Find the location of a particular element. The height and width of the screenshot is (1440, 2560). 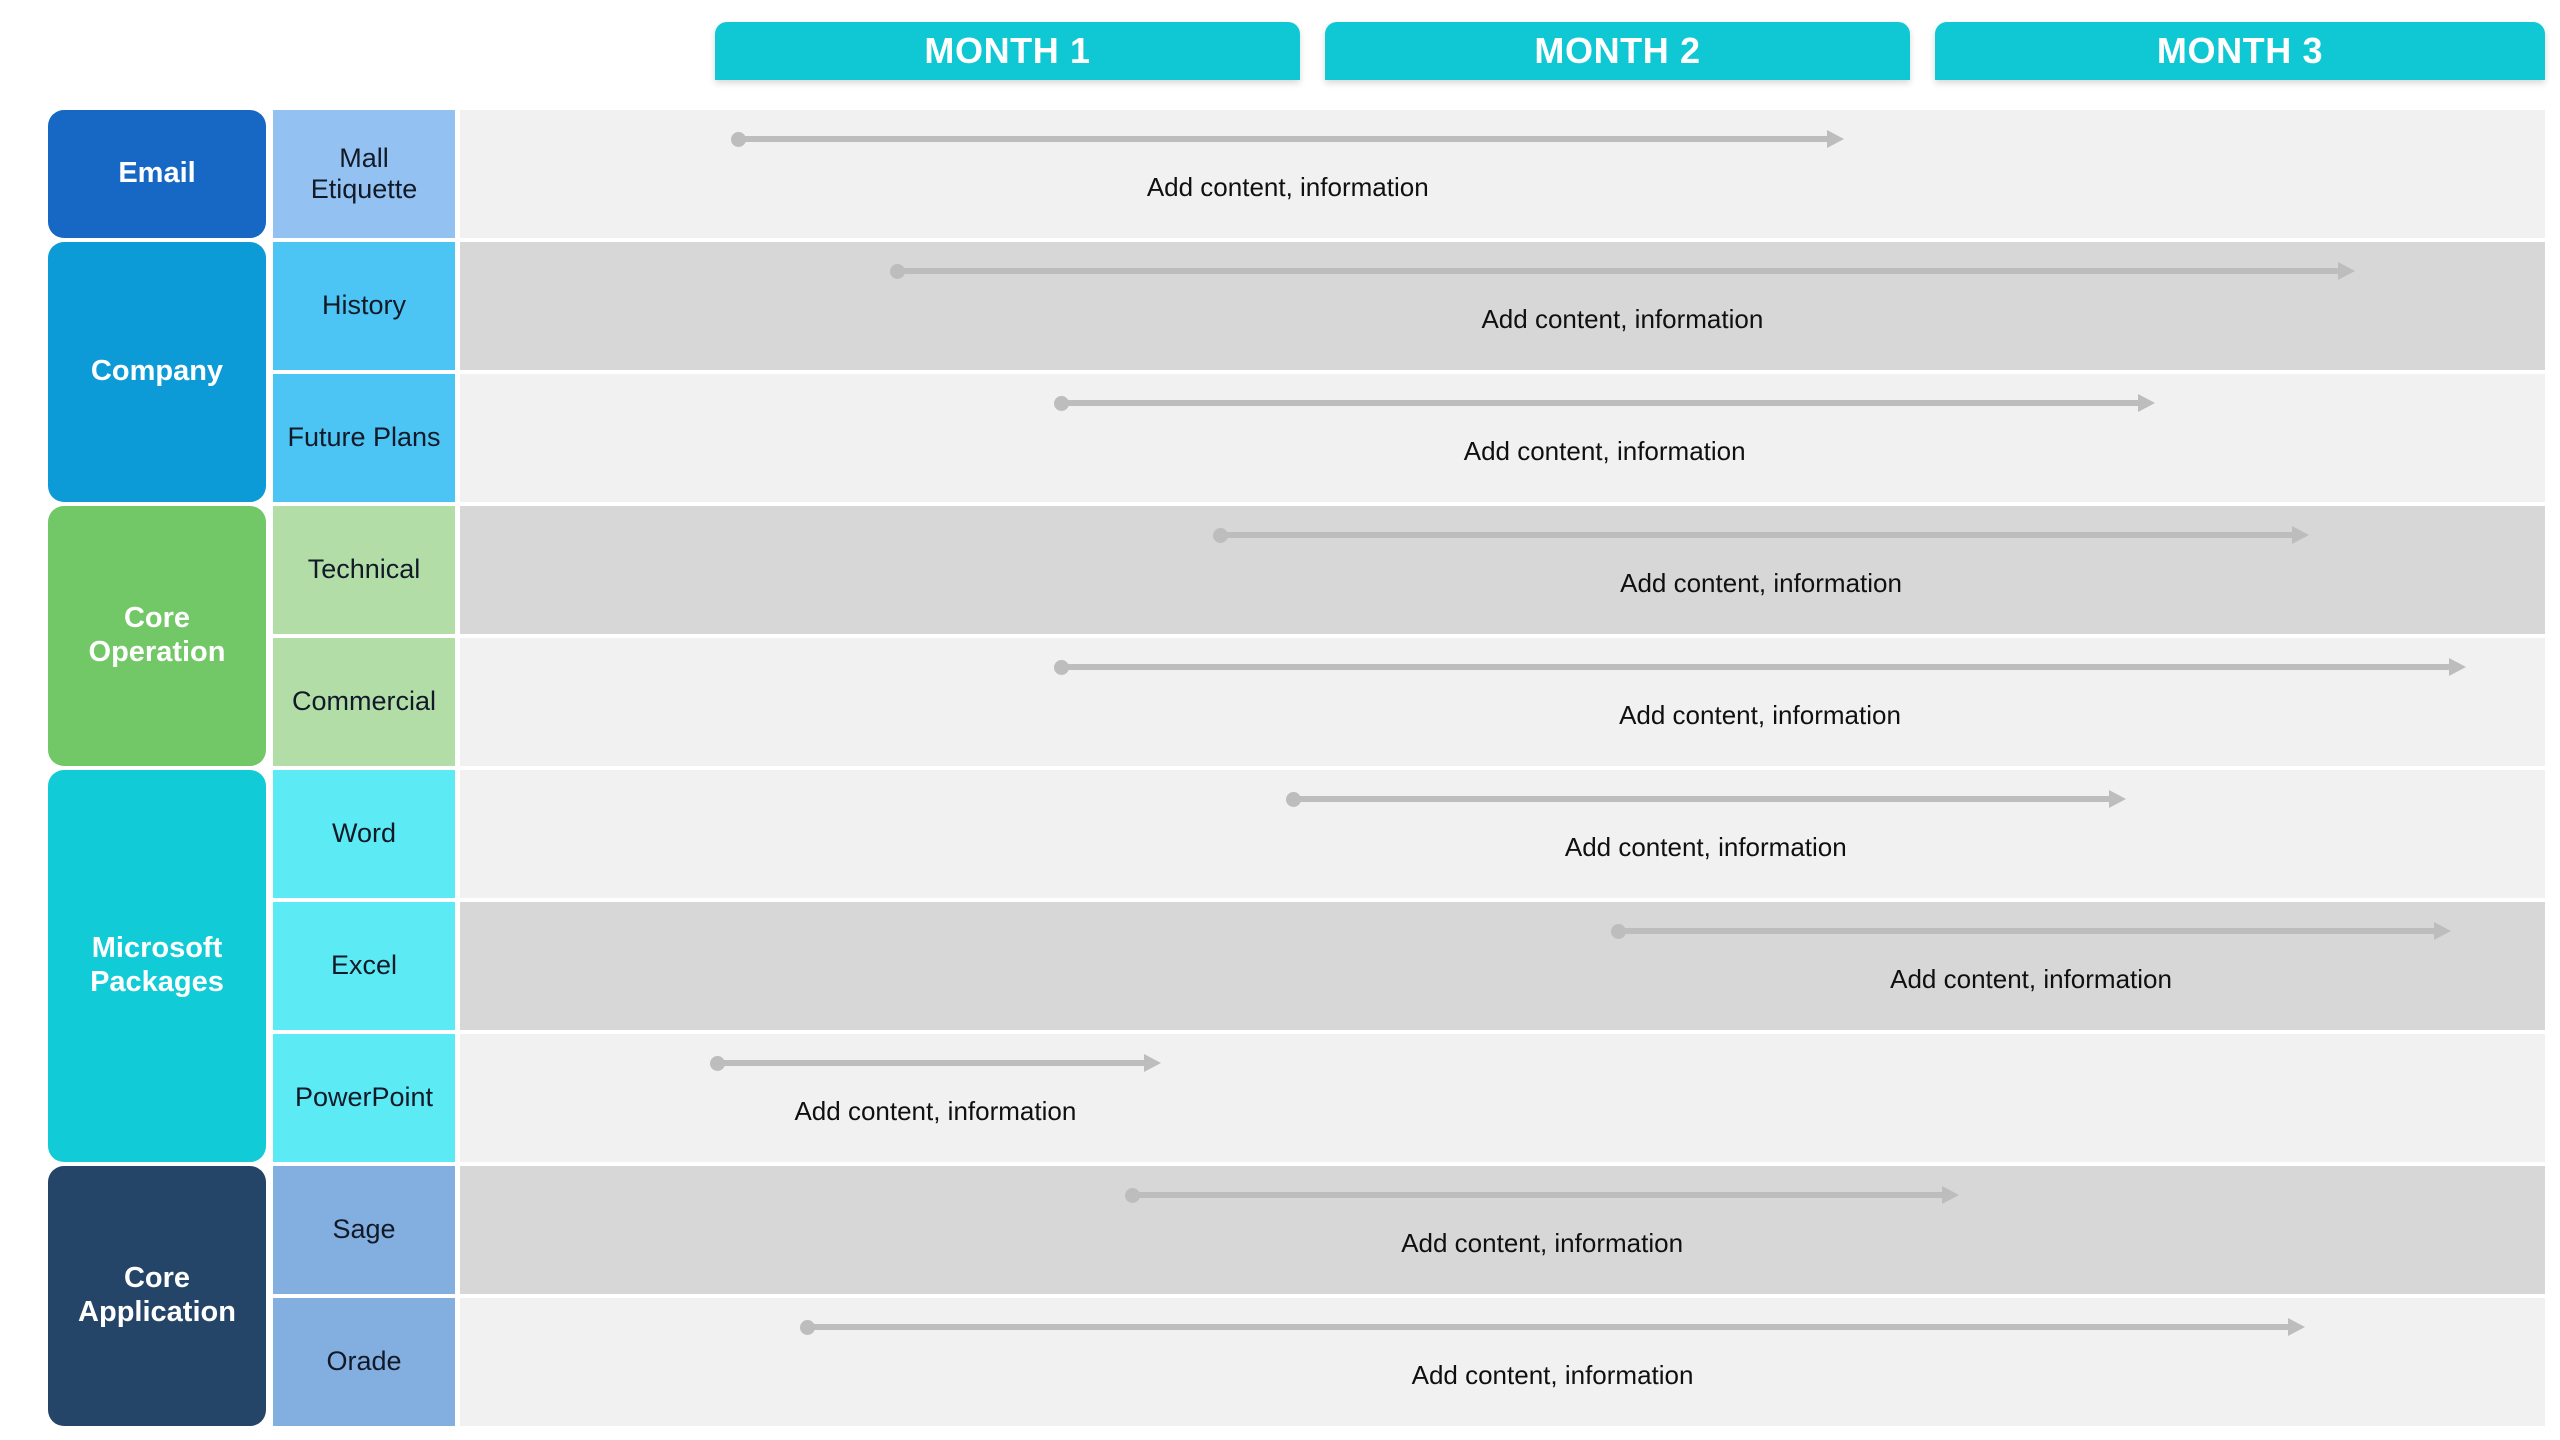

category-block: Company is located at coordinates (157, 372).